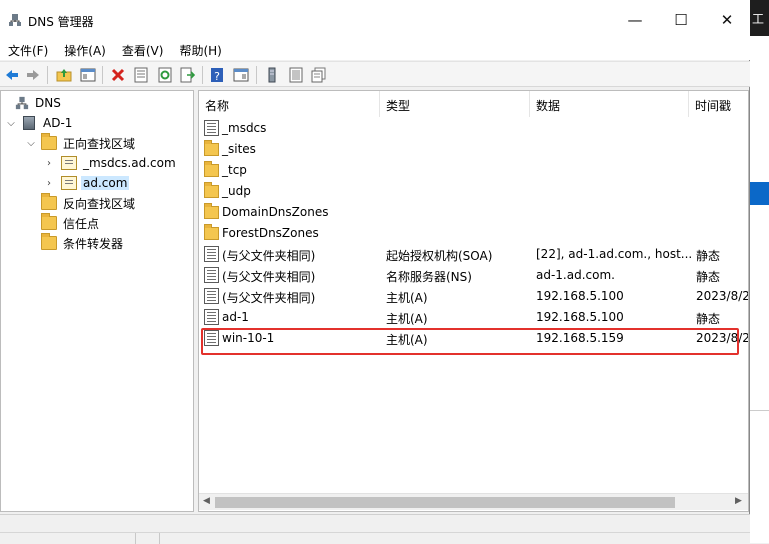 The height and width of the screenshot is (544, 769). I want to click on table-row: (与父文件夹相同) 主机(A) 192.168.5.100 2023/8/2, so click(473, 296).